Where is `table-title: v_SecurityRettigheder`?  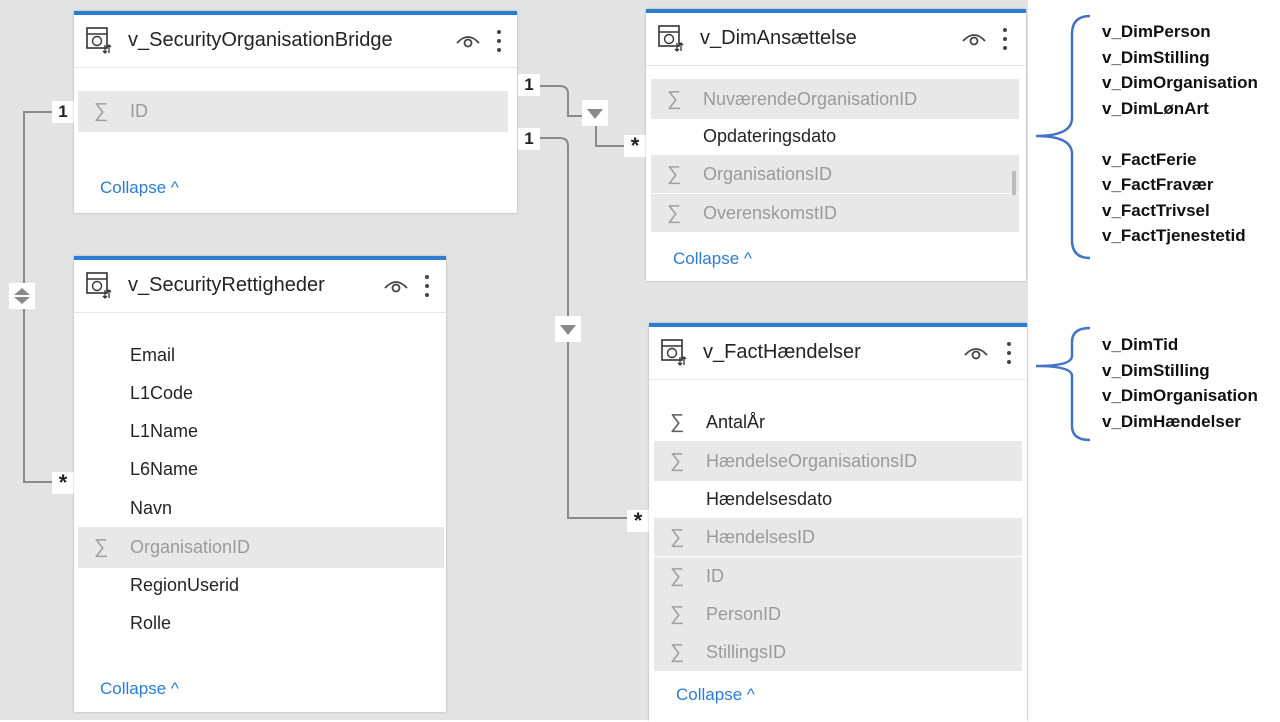 table-title: v_SecurityRettigheder is located at coordinates (226, 285).